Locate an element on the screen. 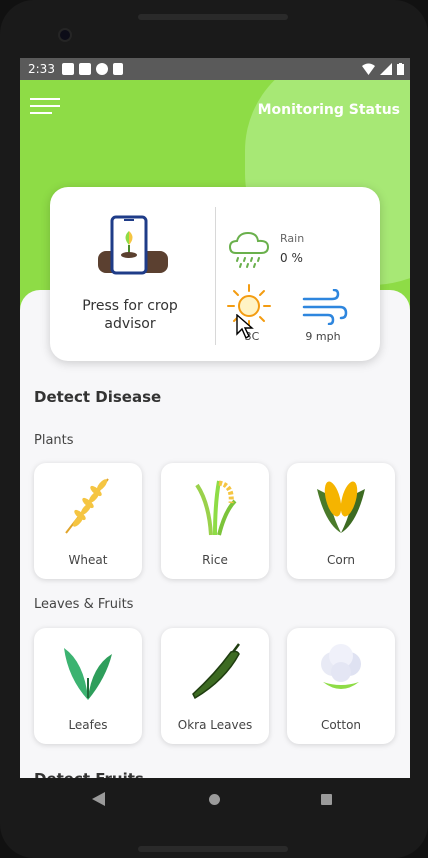 This screenshot has height=858, width=428. wind-icon is located at coordinates (325, 307).